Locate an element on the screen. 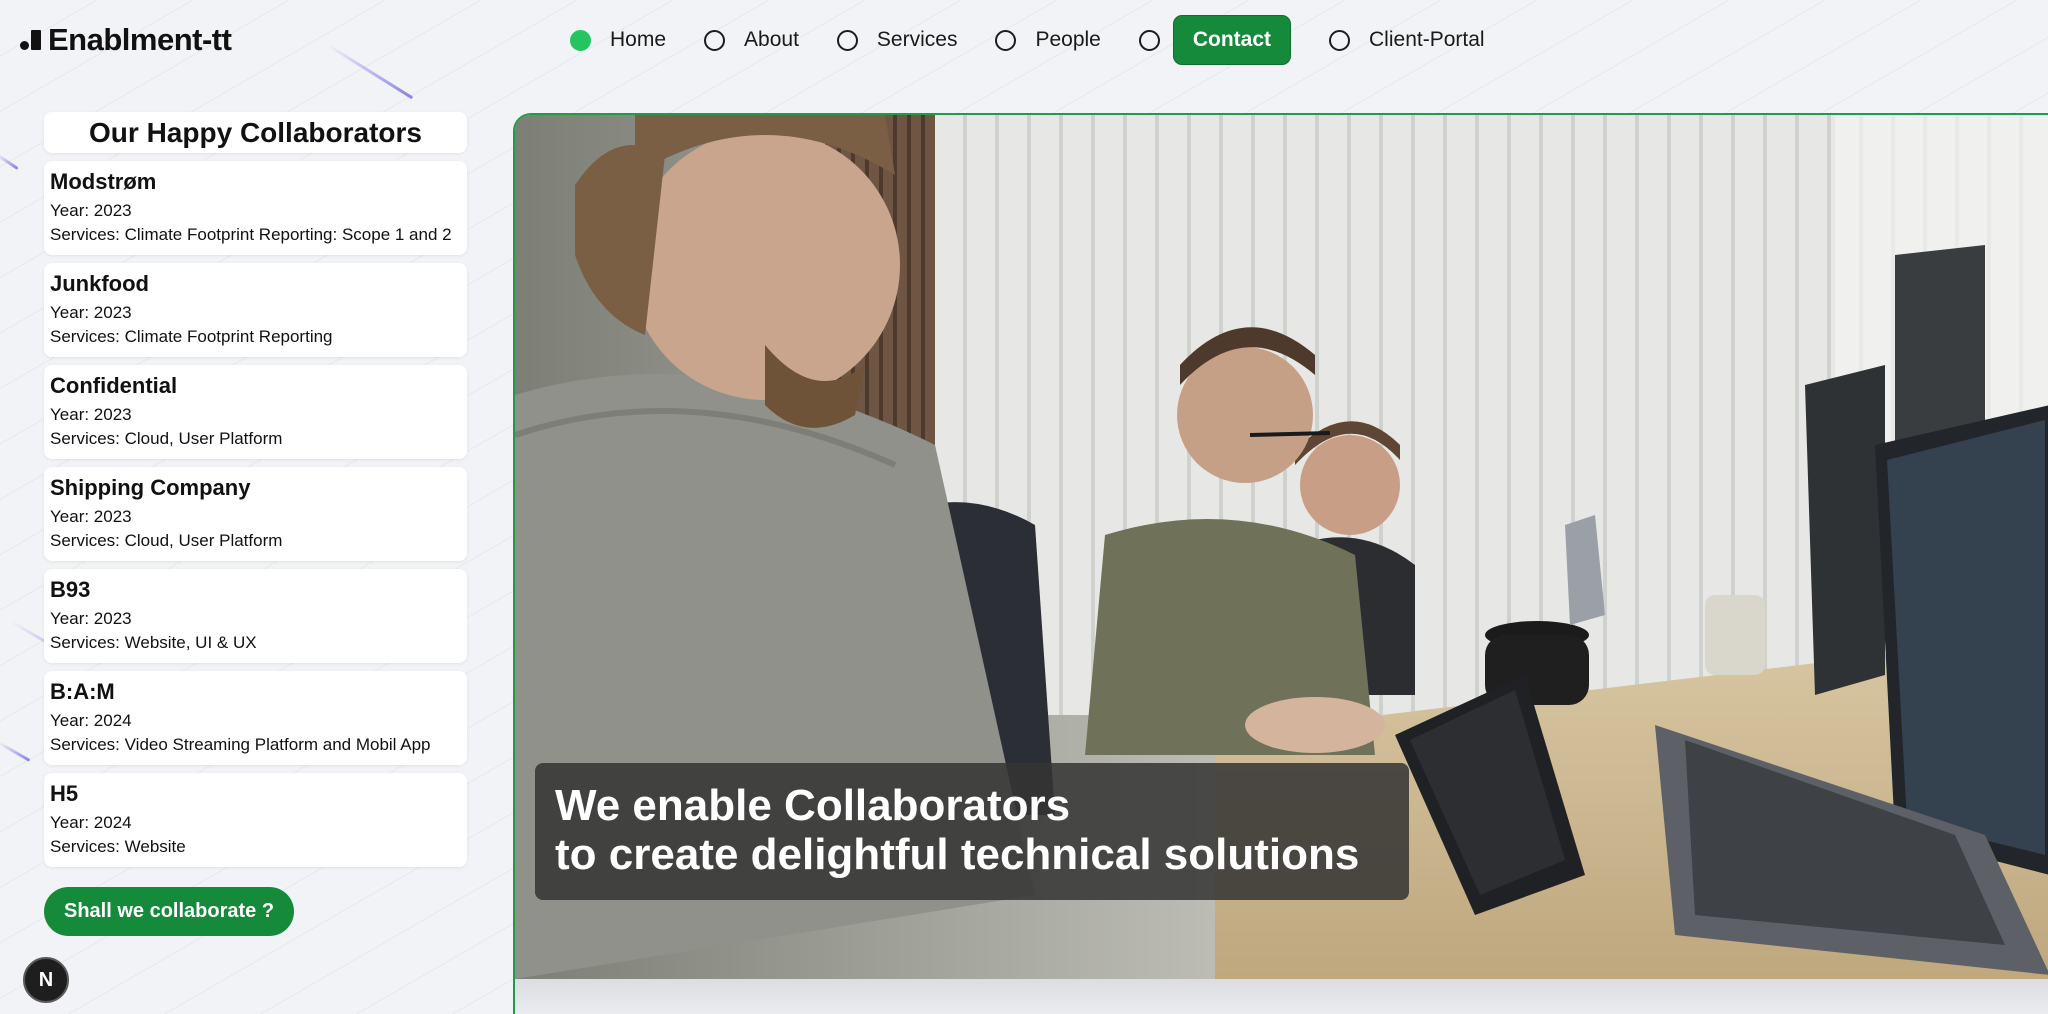  collaborator-name: B93 is located at coordinates (70, 589).